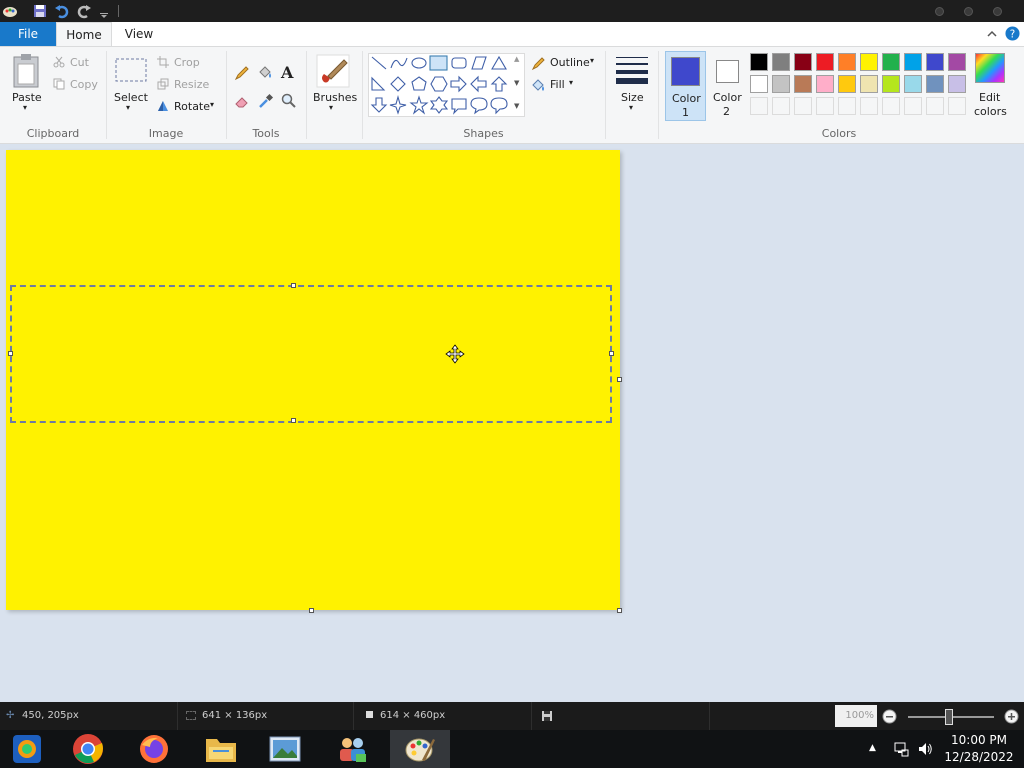 This screenshot has width=1024, height=768. I want to click on help-icon: ?, so click(1012, 33).